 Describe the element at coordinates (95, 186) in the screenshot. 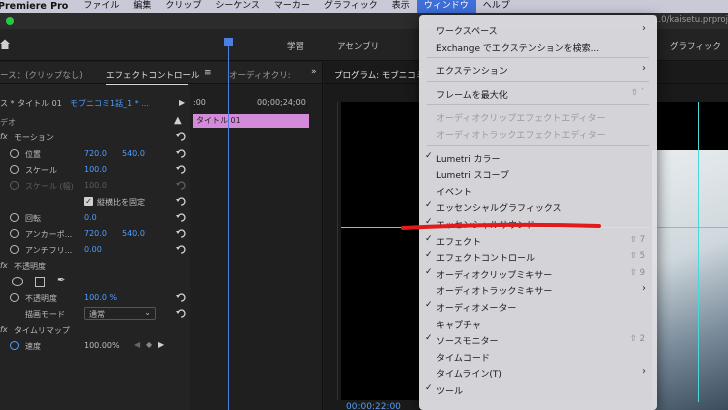

I see `scale-width-row: スケール (幅) 100.0` at that location.